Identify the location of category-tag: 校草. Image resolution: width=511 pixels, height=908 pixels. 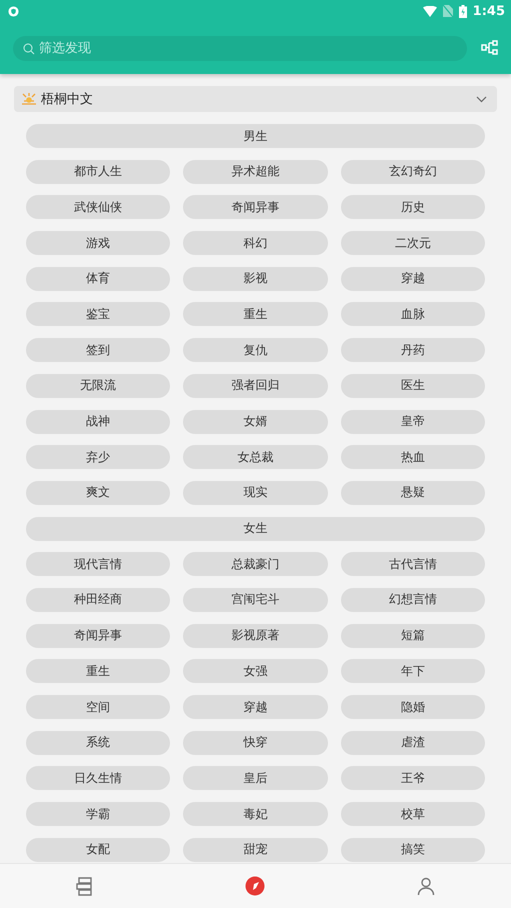
(412, 814).